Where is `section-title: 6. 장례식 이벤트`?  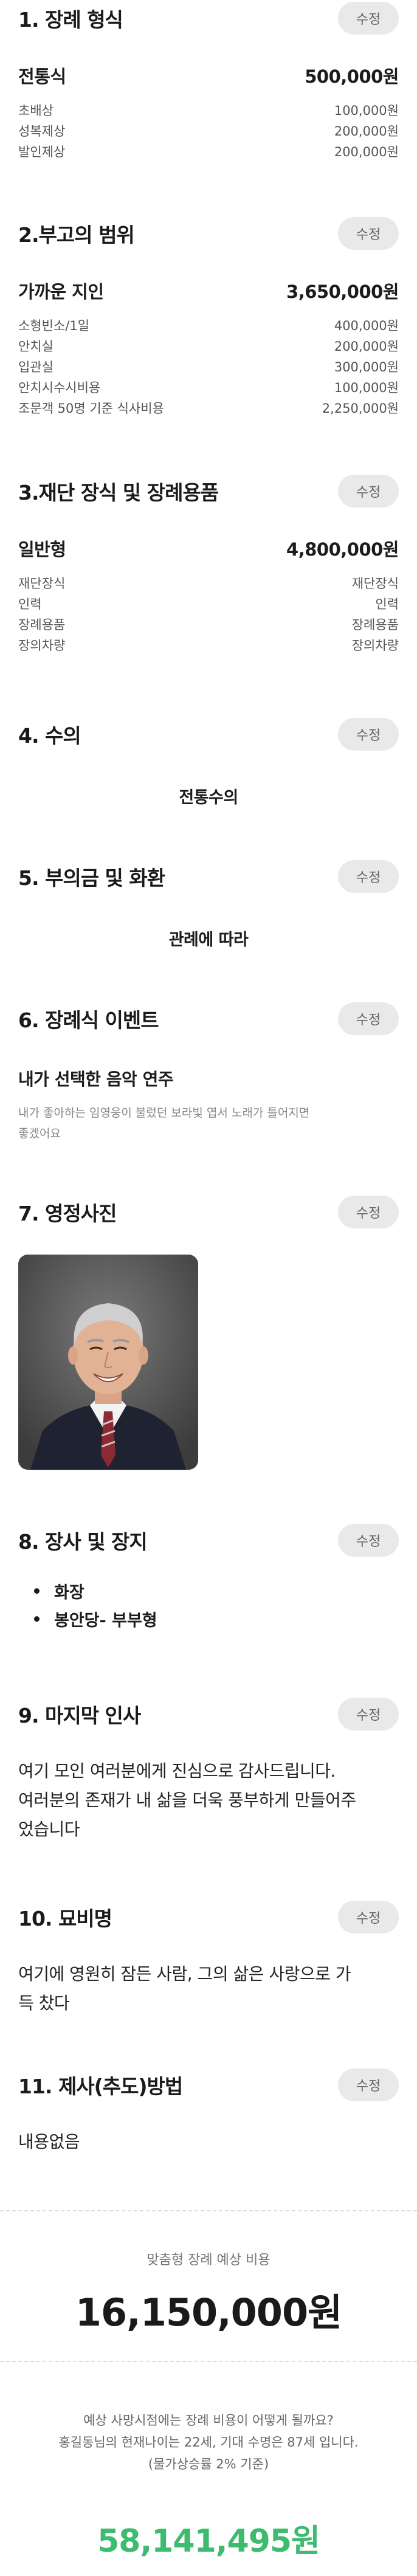
section-title: 6. 장례식 이벤트 is located at coordinates (88, 1020).